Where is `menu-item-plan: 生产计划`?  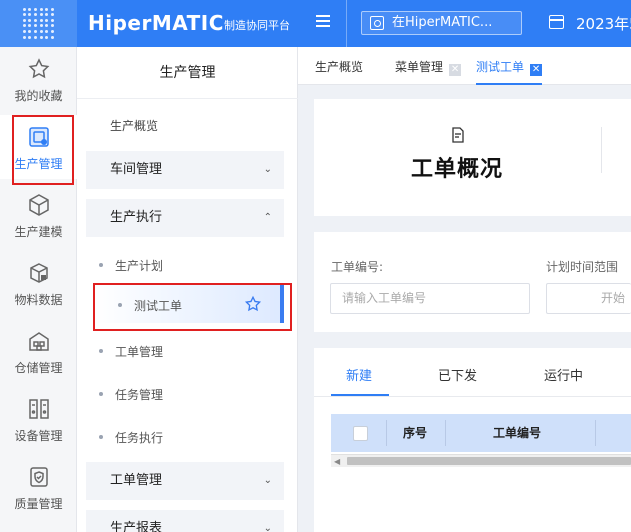
menu-item-plan: 生产计划 is located at coordinates (130, 265).